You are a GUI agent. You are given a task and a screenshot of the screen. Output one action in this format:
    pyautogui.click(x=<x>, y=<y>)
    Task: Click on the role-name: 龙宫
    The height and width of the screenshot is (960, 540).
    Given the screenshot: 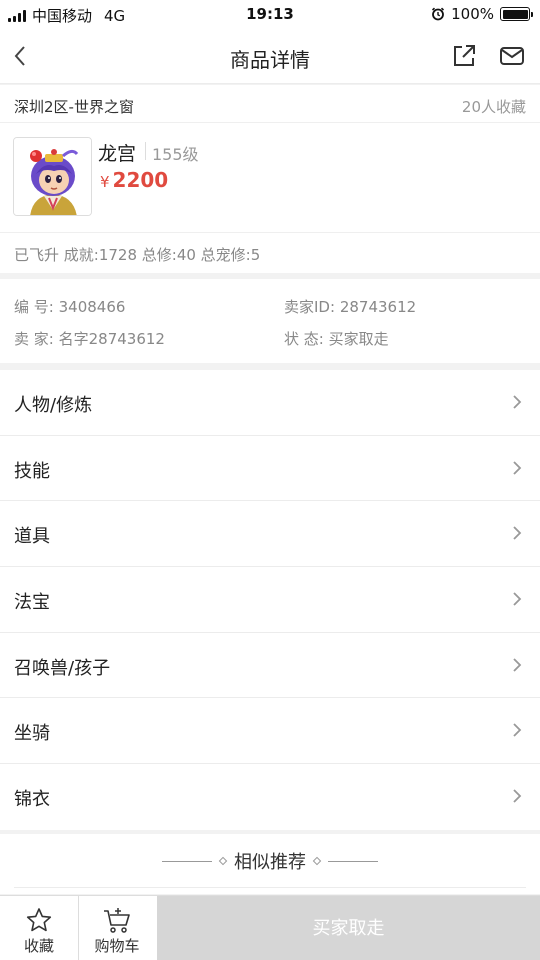 What is the action you would take?
    pyautogui.click(x=117, y=154)
    